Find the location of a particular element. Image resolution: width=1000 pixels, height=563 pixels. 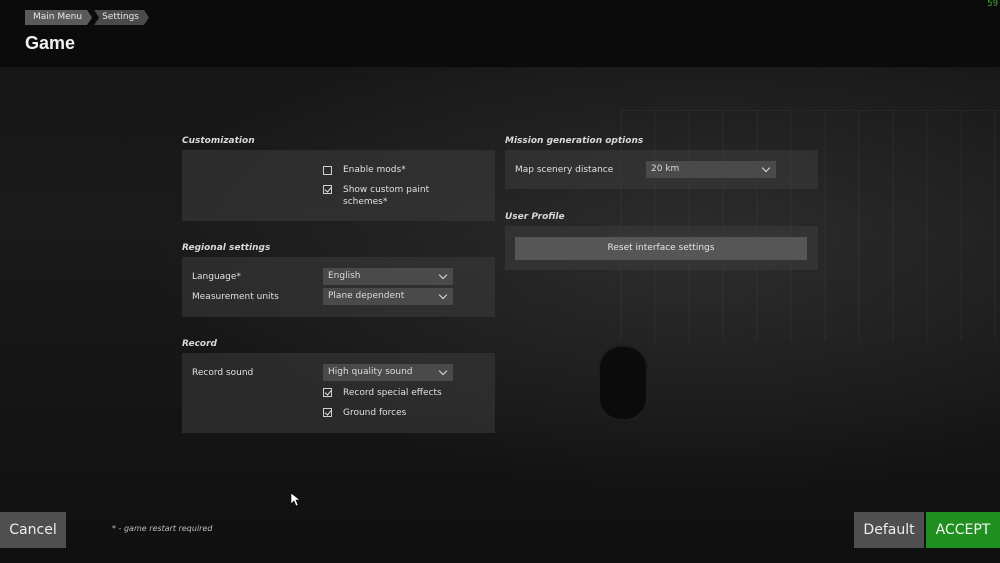

accept-button: ACCEPT is located at coordinates (963, 530).